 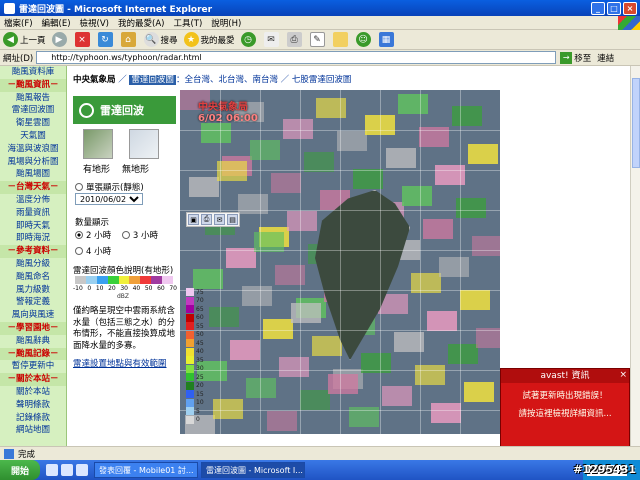 I want to click on edit-button: ✎, so click(x=318, y=39).